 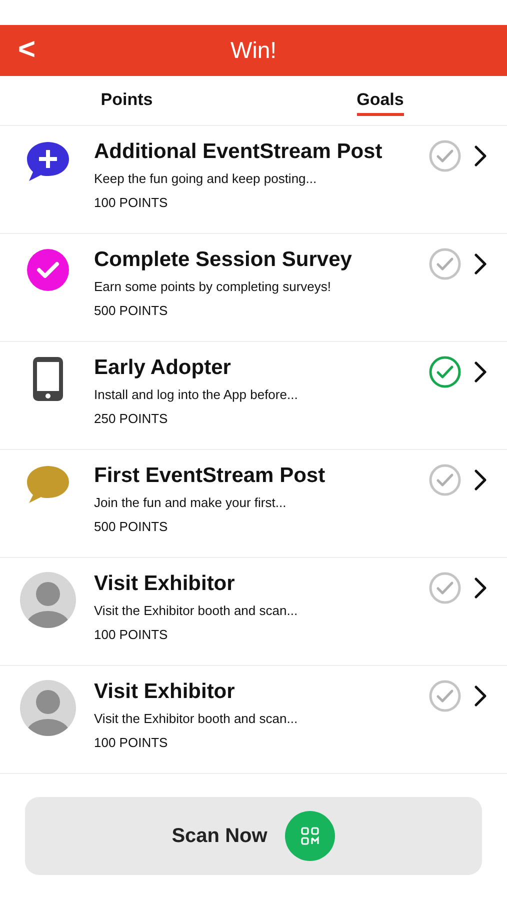 I want to click on goal-description: Earn some points by completing surveys!, so click(x=213, y=286).